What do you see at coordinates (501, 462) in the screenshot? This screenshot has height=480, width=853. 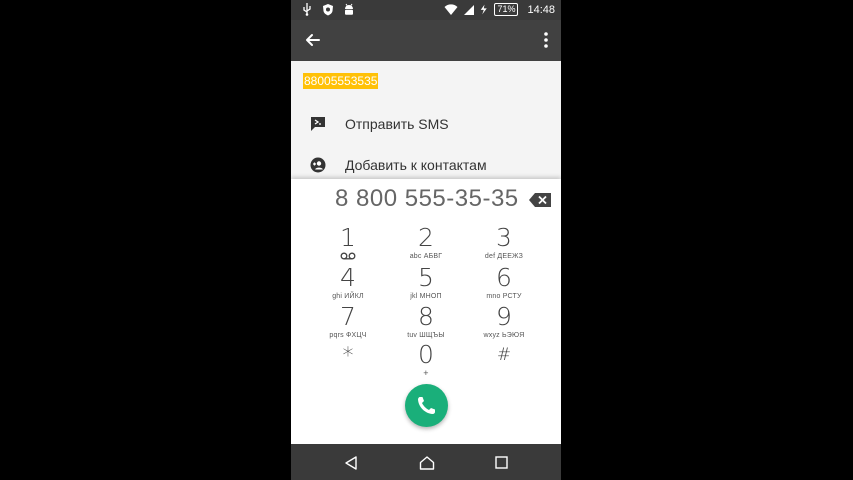 I see `nav-recents-icon` at bounding box center [501, 462].